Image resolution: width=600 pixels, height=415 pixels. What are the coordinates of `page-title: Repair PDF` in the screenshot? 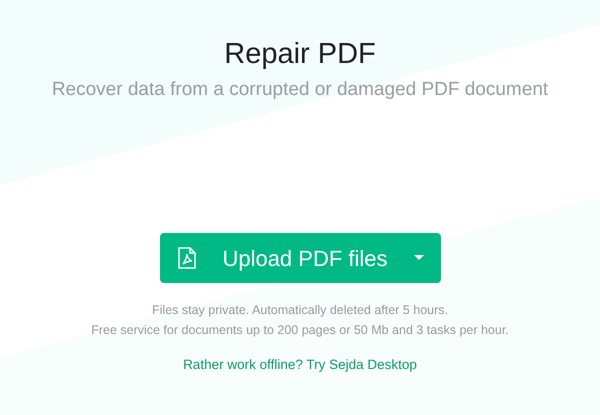 It's located at (300, 54).